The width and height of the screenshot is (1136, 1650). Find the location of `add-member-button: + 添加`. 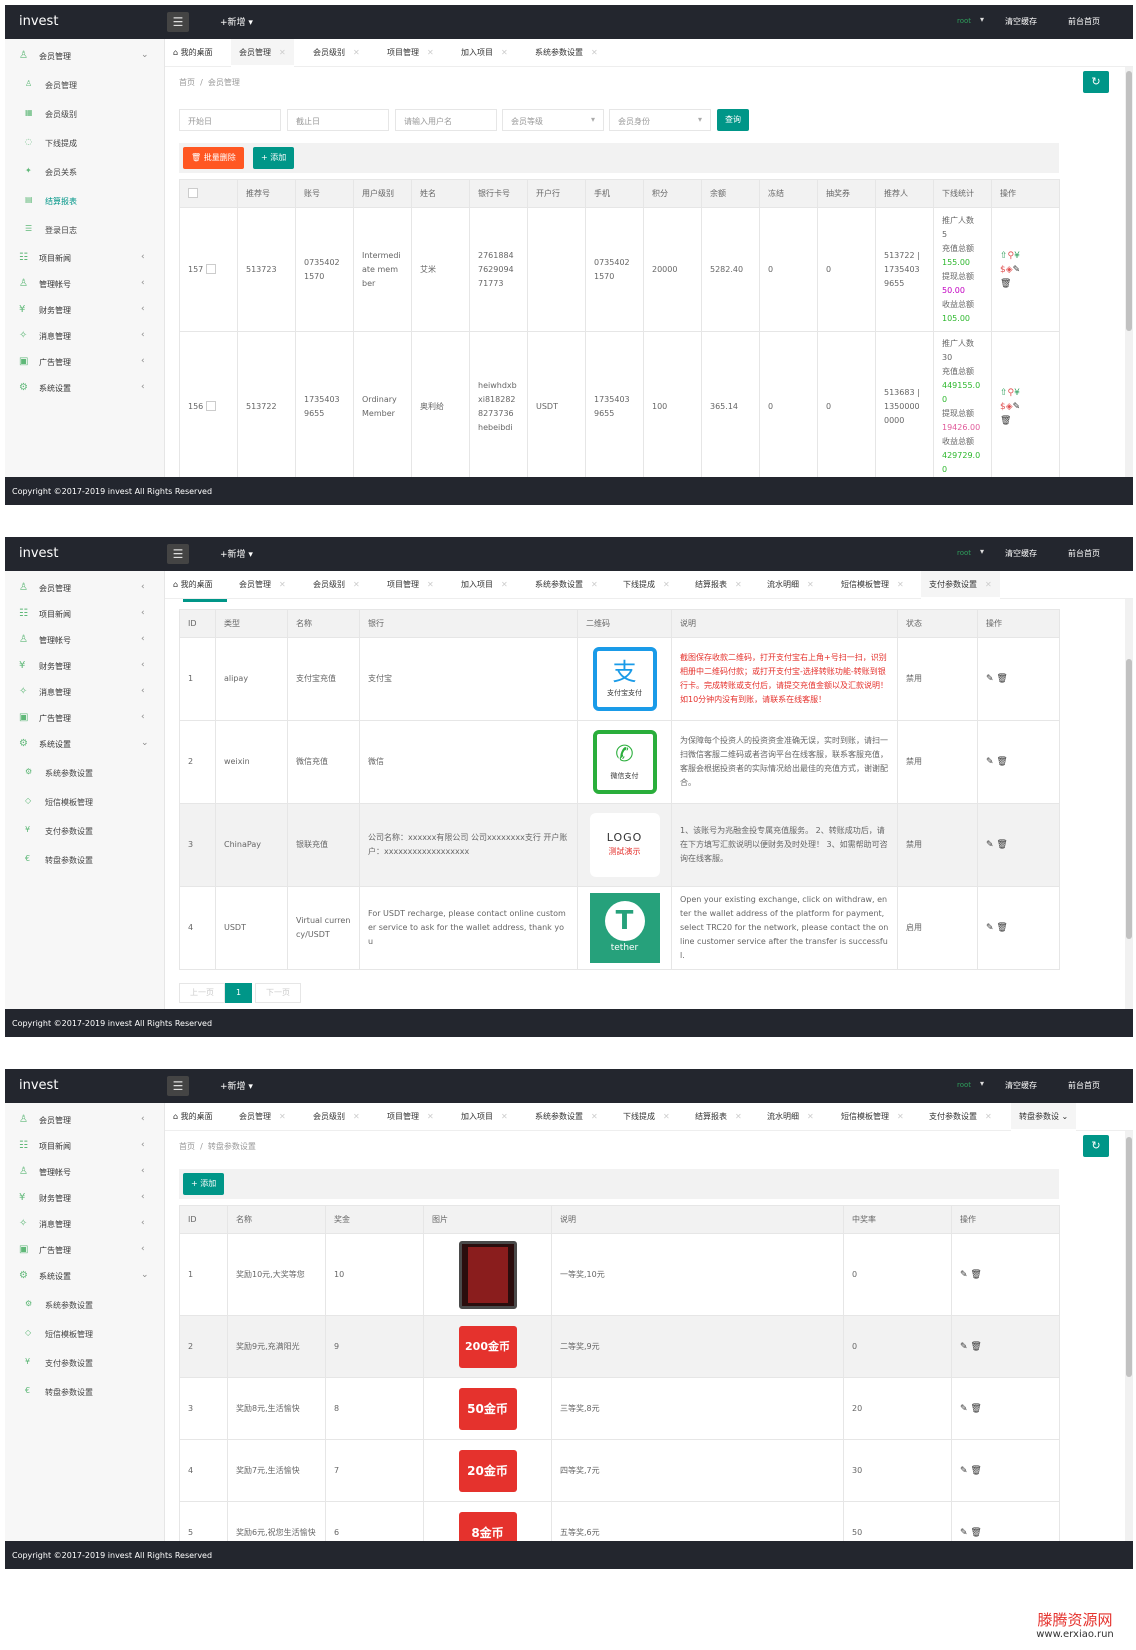

add-member-button: + 添加 is located at coordinates (274, 158).